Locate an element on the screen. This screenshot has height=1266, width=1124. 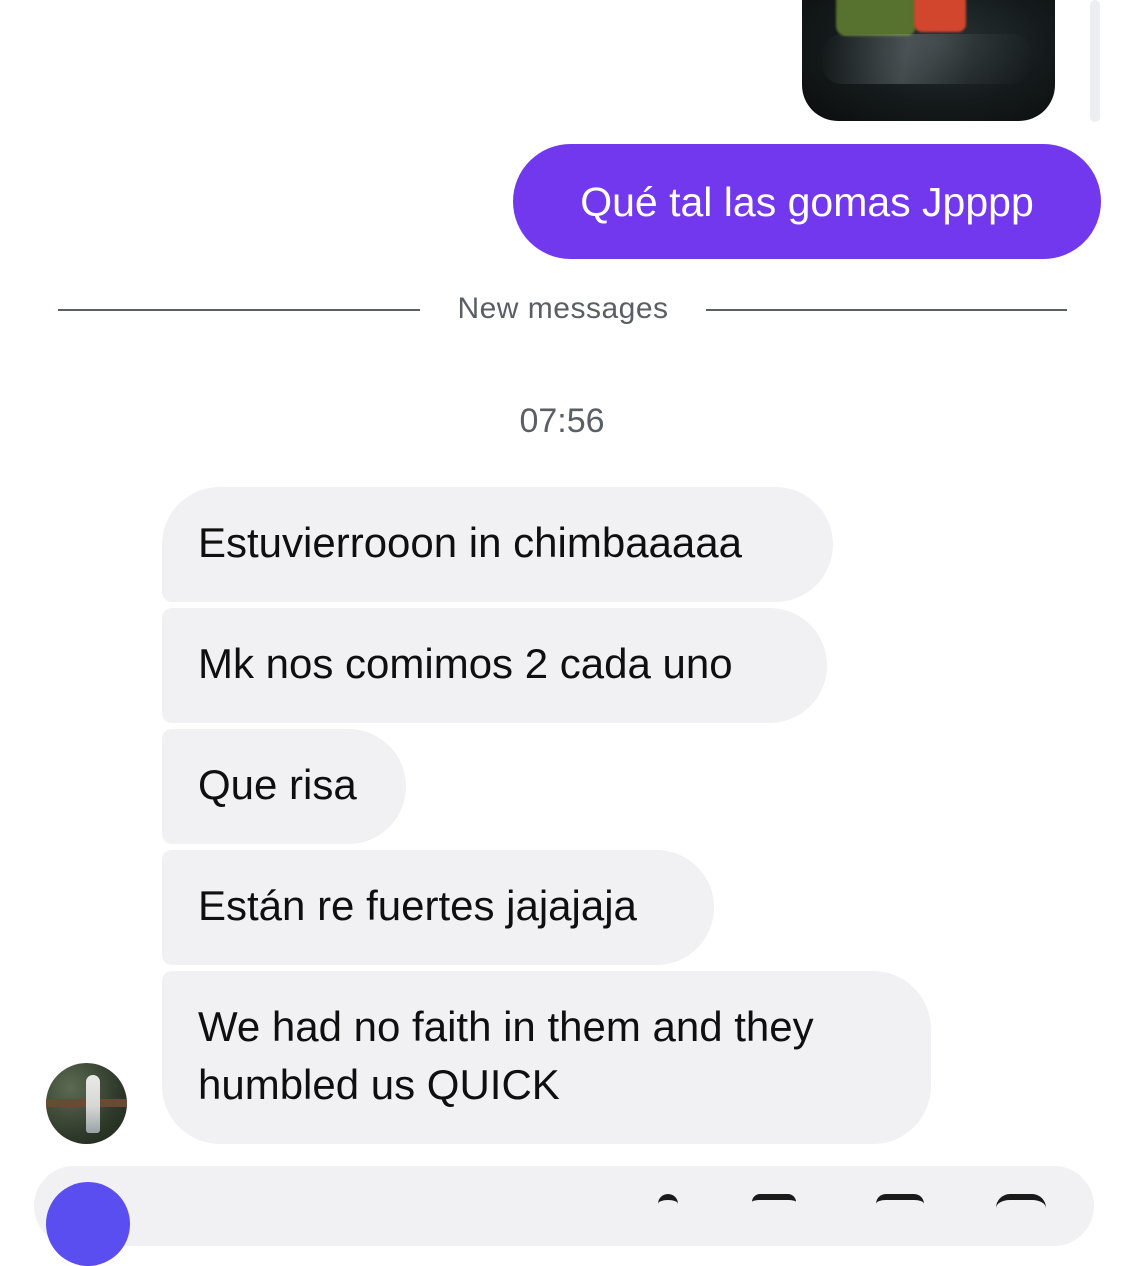
photo-green-gummy is located at coordinates (876, 18).